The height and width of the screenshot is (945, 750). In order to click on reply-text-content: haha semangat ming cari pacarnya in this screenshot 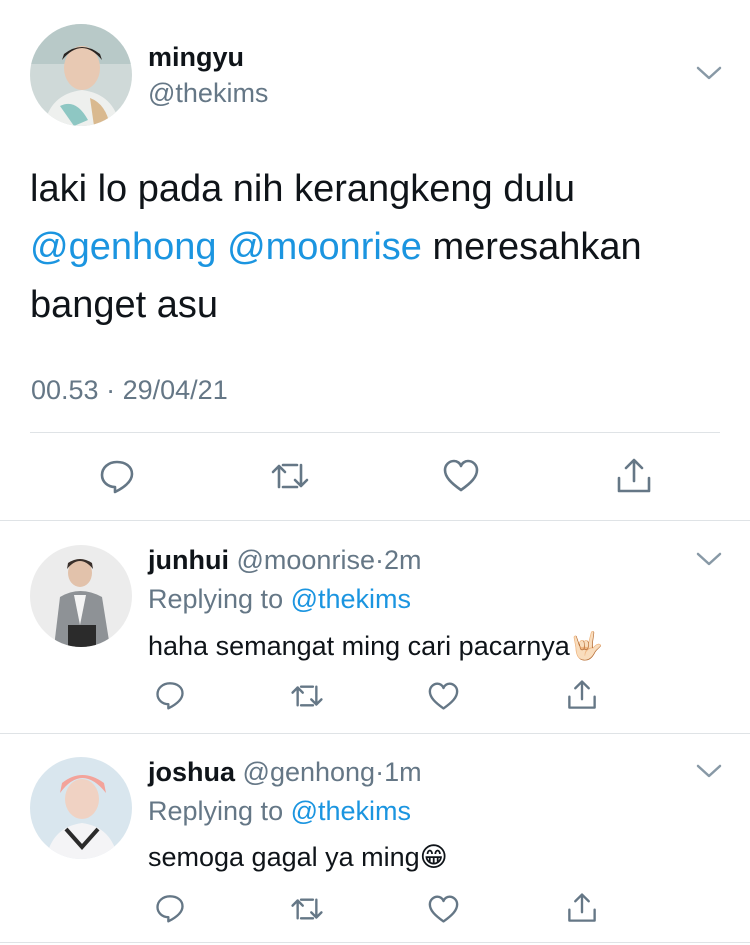, I will do `click(359, 646)`.